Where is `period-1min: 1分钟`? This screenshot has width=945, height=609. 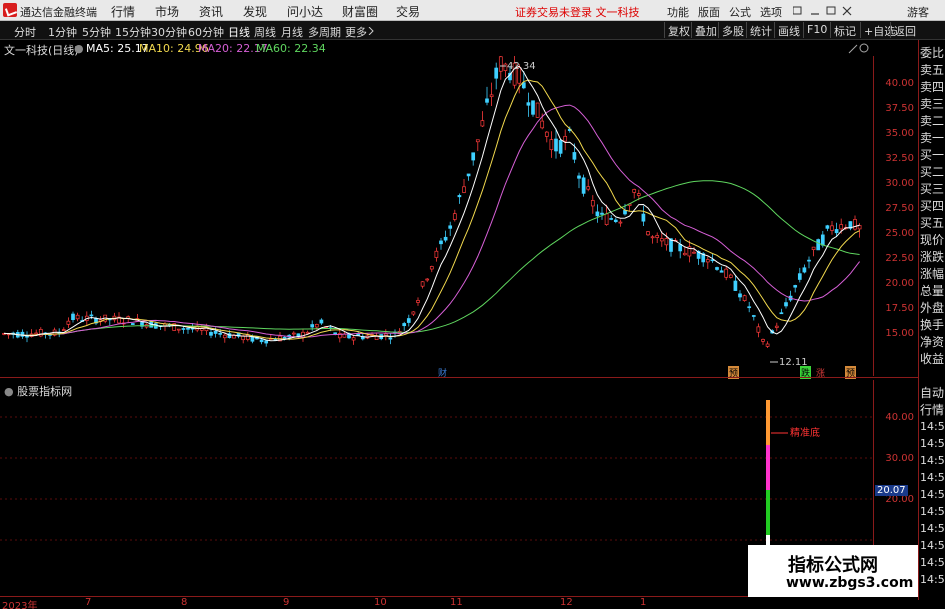
period-1min: 1分钟 is located at coordinates (62, 32).